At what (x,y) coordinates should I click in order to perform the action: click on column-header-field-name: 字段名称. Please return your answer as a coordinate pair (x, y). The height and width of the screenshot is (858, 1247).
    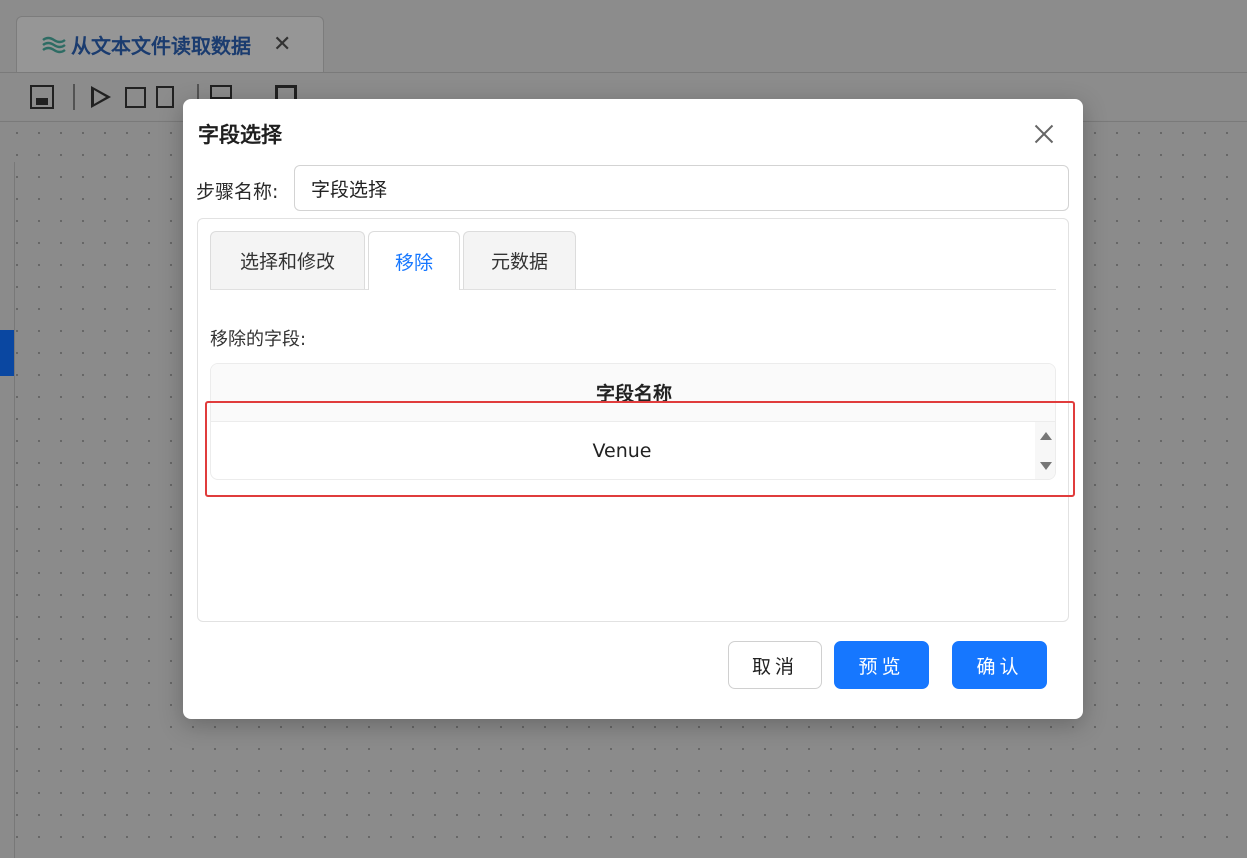
    Looking at the image, I should click on (633, 393).